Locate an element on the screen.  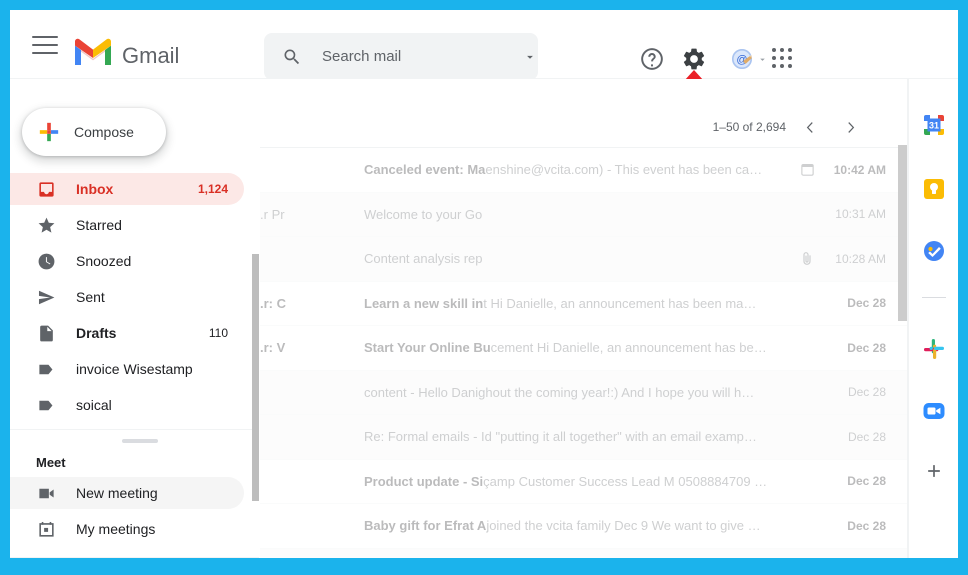
sidebar-item-my-meetings: My meetings is located at coordinates (127, 529).